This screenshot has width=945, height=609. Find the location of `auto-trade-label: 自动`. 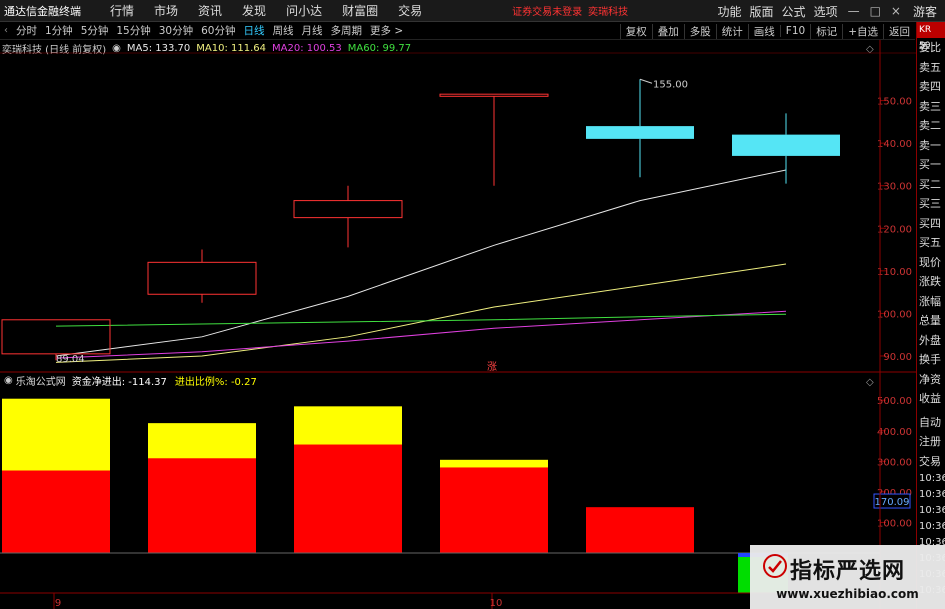

auto-trade-label: 自动 is located at coordinates (931, 423).